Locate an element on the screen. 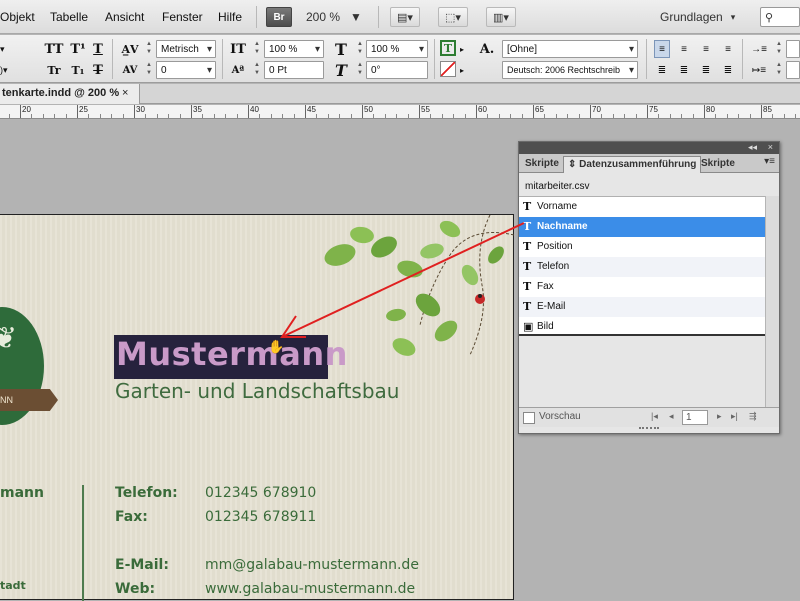 Image resolution: width=800 pixels, height=601 pixels. field-item: T Telefon is located at coordinates (642, 267).